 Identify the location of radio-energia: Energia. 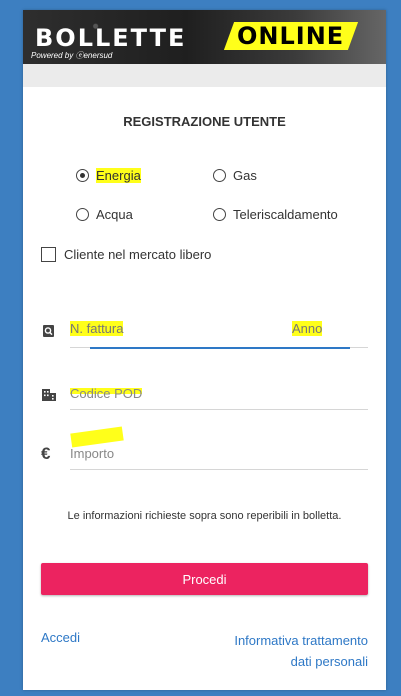
(108, 175).